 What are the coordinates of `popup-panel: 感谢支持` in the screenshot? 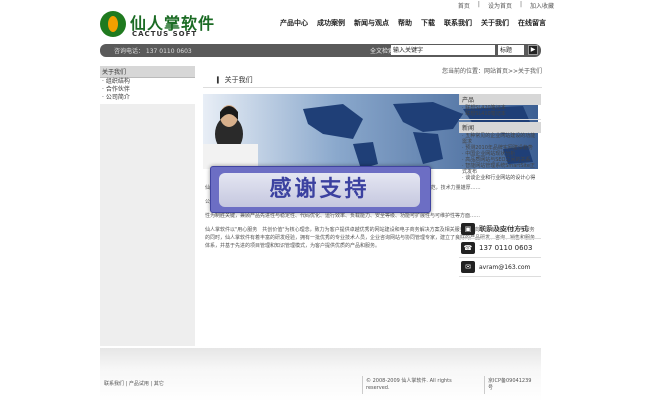 It's located at (319, 190).